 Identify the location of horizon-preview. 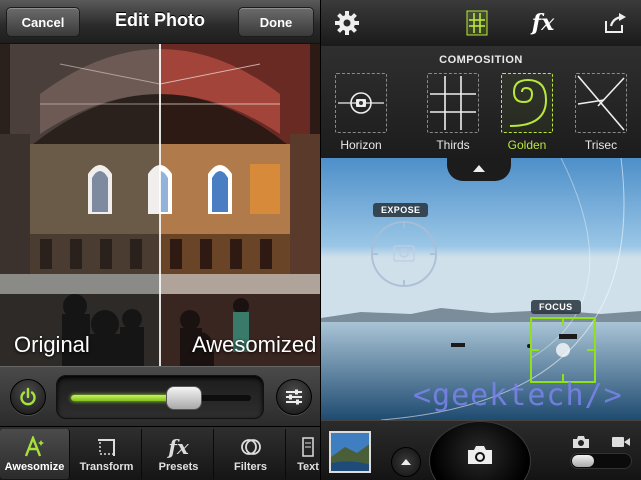
(361, 103).